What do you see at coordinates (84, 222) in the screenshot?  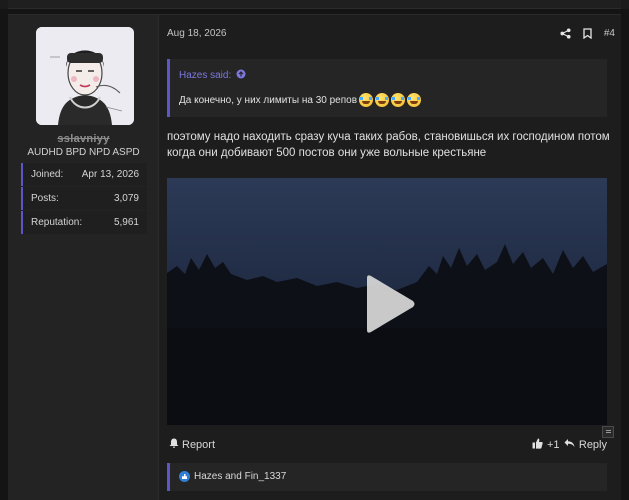 I see `stat-reputation: Reputation: 5,961` at bounding box center [84, 222].